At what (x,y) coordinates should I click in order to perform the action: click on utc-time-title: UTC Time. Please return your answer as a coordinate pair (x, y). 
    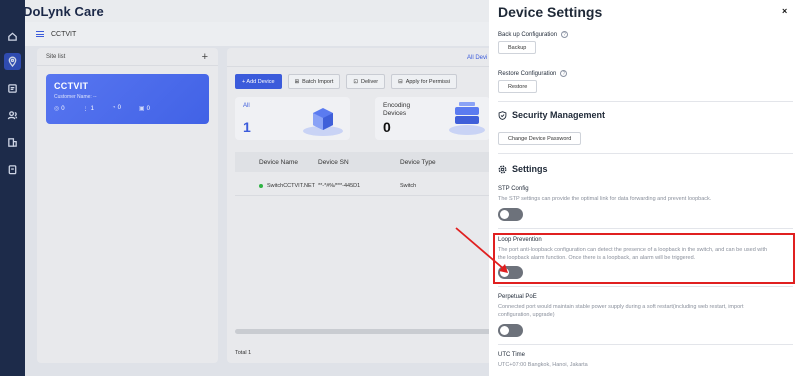
    Looking at the image, I should click on (511, 355).